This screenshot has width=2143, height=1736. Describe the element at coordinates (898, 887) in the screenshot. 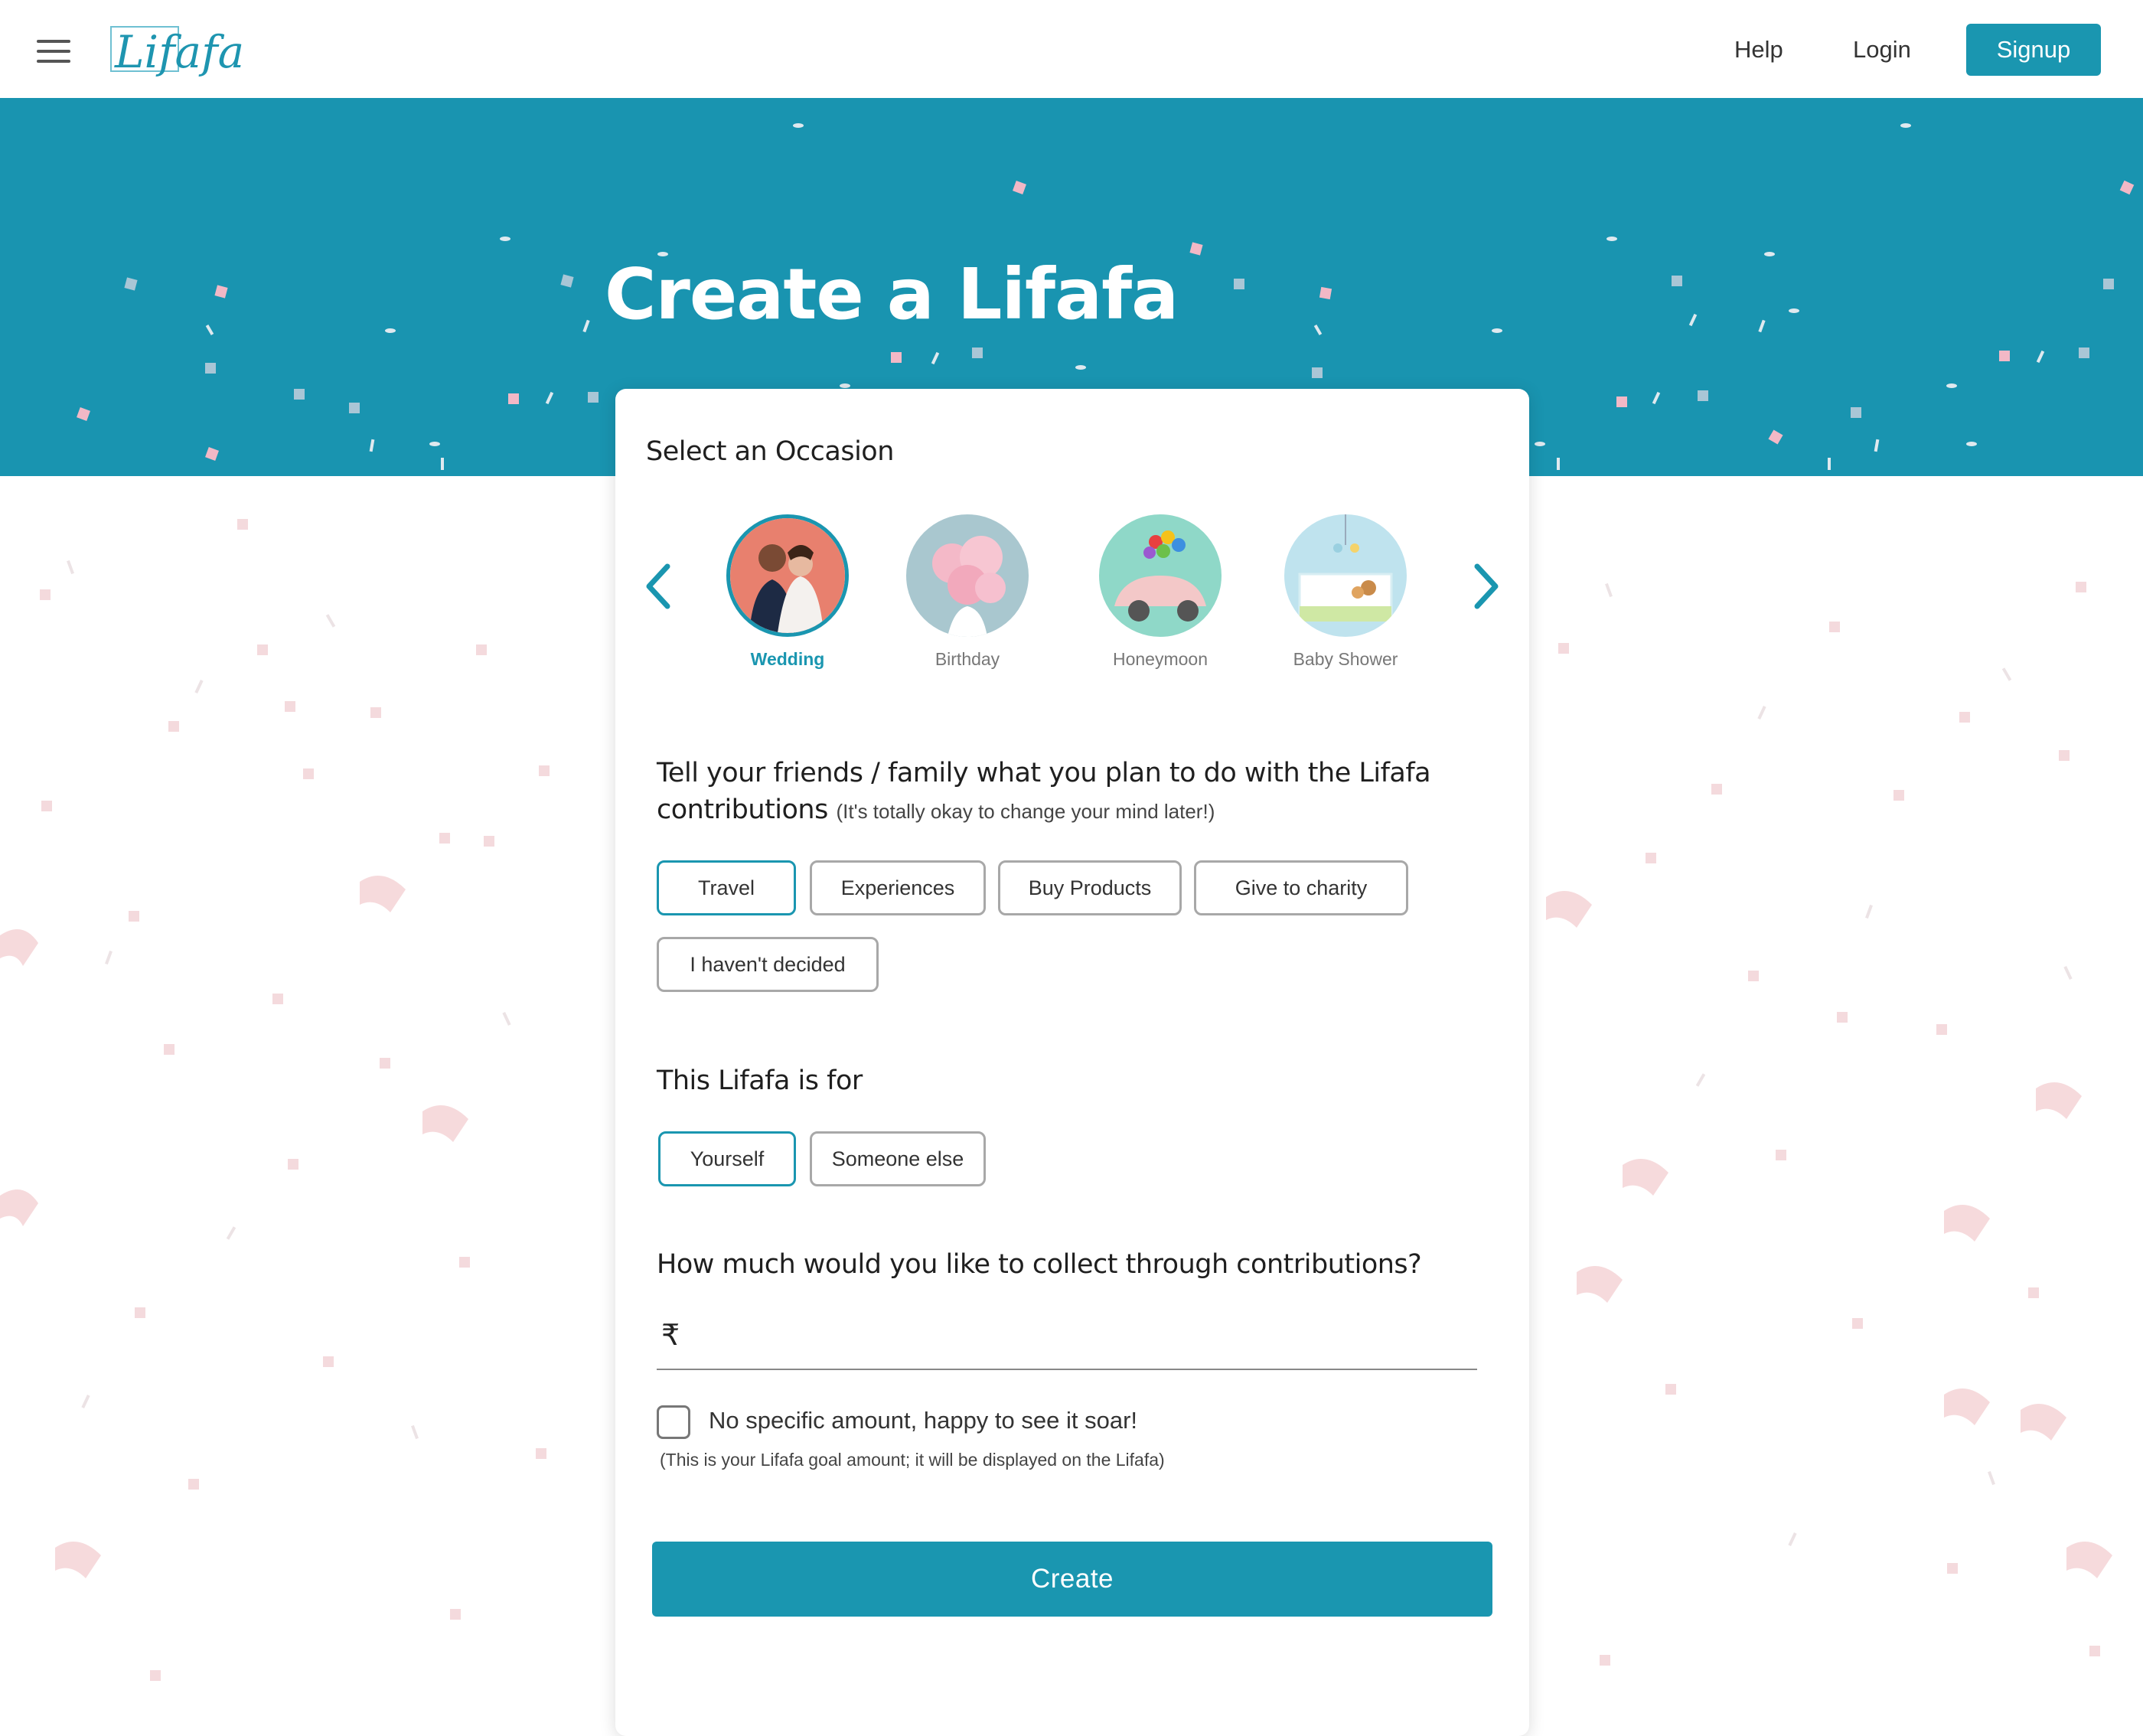

I see `plan-option-experiences: Experiences` at that location.